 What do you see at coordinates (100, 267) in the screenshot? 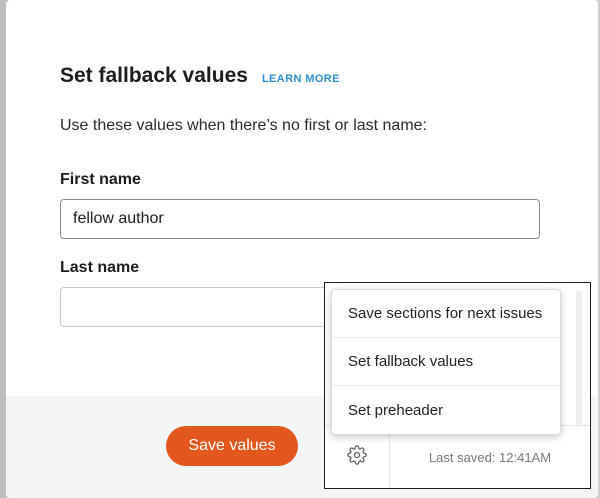
I see `last-name-label: Last name` at bounding box center [100, 267].